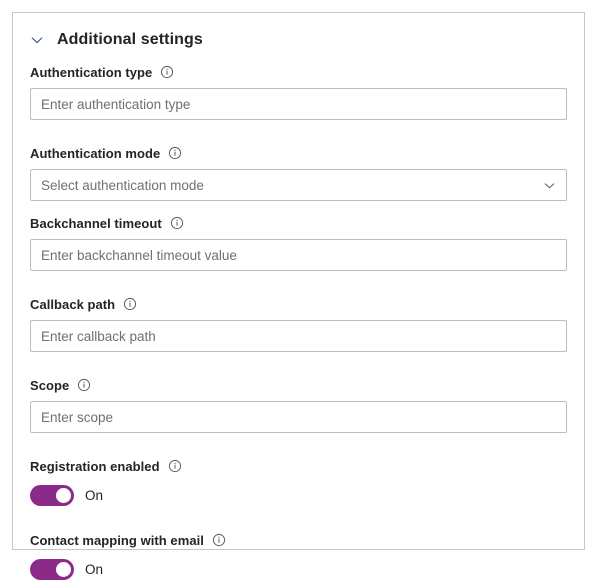 The height and width of the screenshot is (581, 599). I want to click on registration-enabled-toggle, so click(52, 495).